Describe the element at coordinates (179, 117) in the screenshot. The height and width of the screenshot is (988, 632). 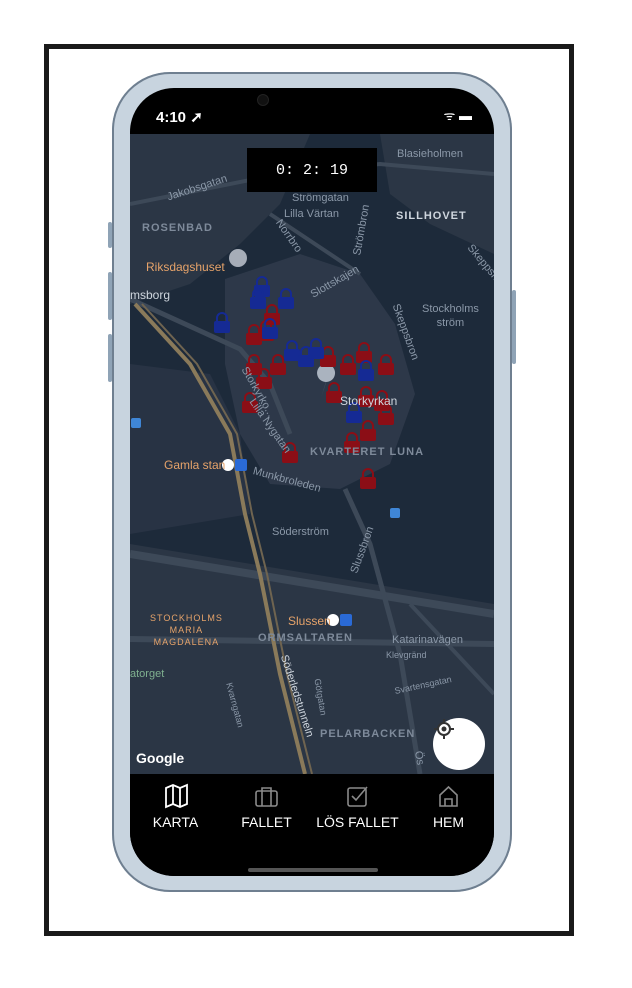
I see `status-time: 4:10 ➚` at that location.